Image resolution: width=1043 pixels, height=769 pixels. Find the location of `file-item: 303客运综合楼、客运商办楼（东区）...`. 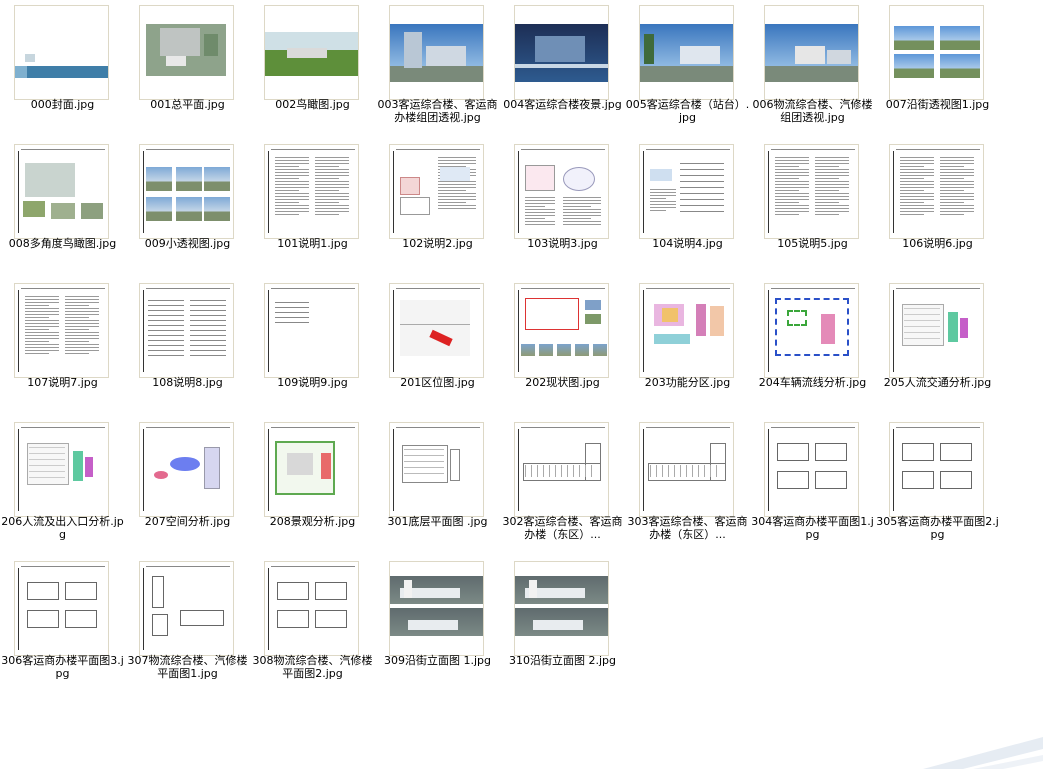

file-item: 303客运综合楼、客运商办楼（东区）... is located at coordinates (687, 486).